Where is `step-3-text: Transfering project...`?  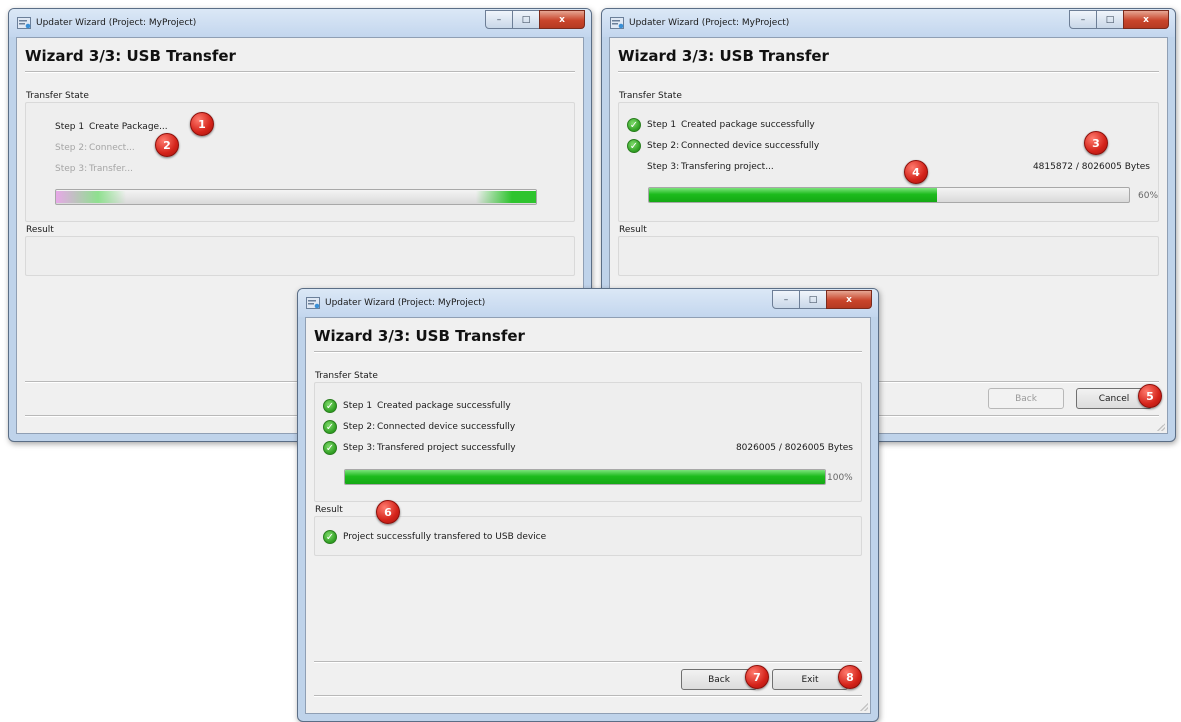 step-3-text: Transfering project... is located at coordinates (727, 167).